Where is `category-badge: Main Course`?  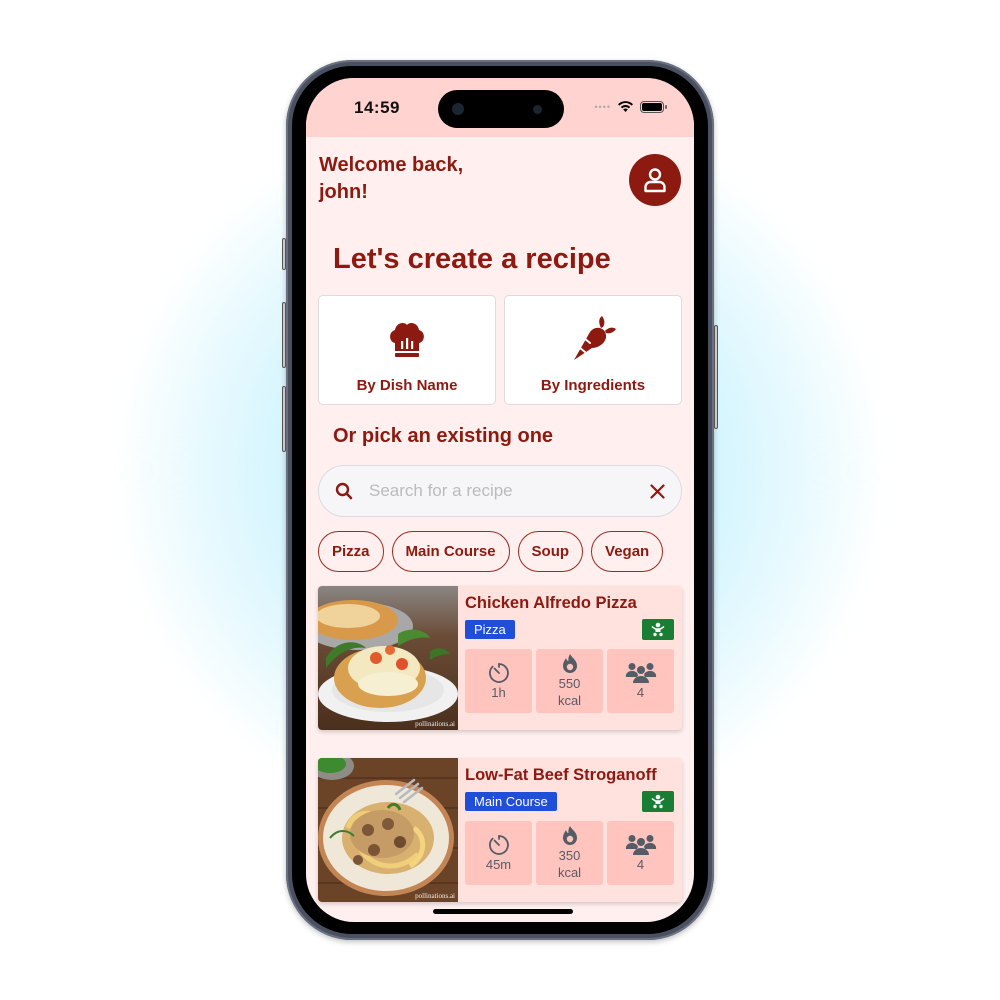
category-badge: Main Course is located at coordinates (511, 801).